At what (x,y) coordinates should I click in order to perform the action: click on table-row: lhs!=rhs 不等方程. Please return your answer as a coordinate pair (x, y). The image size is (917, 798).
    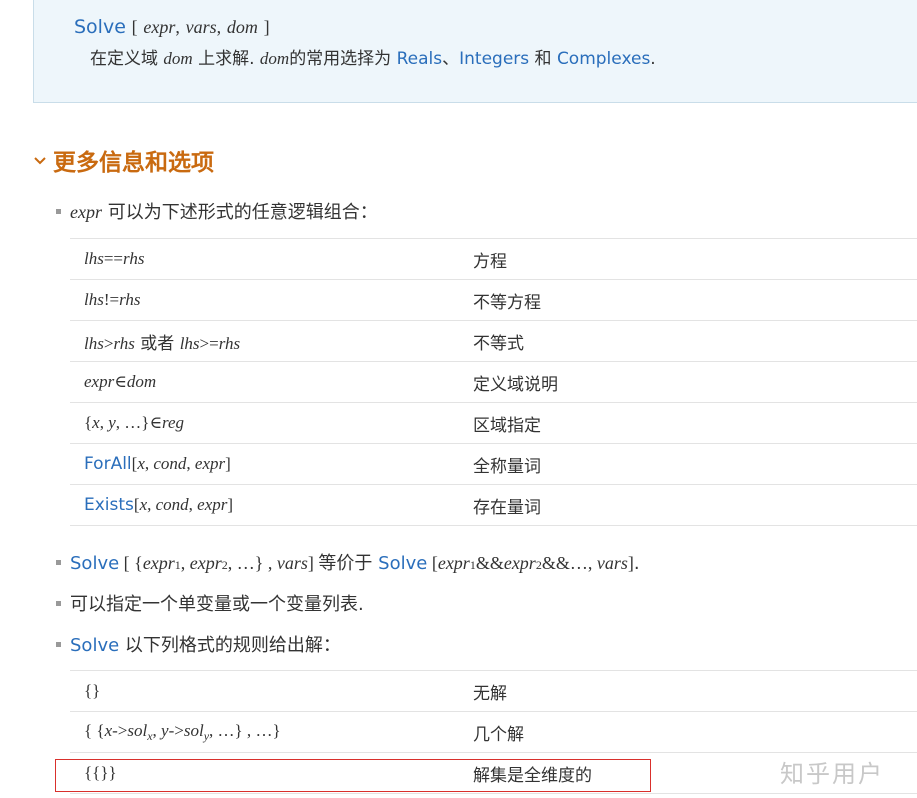
    Looking at the image, I should click on (493, 300).